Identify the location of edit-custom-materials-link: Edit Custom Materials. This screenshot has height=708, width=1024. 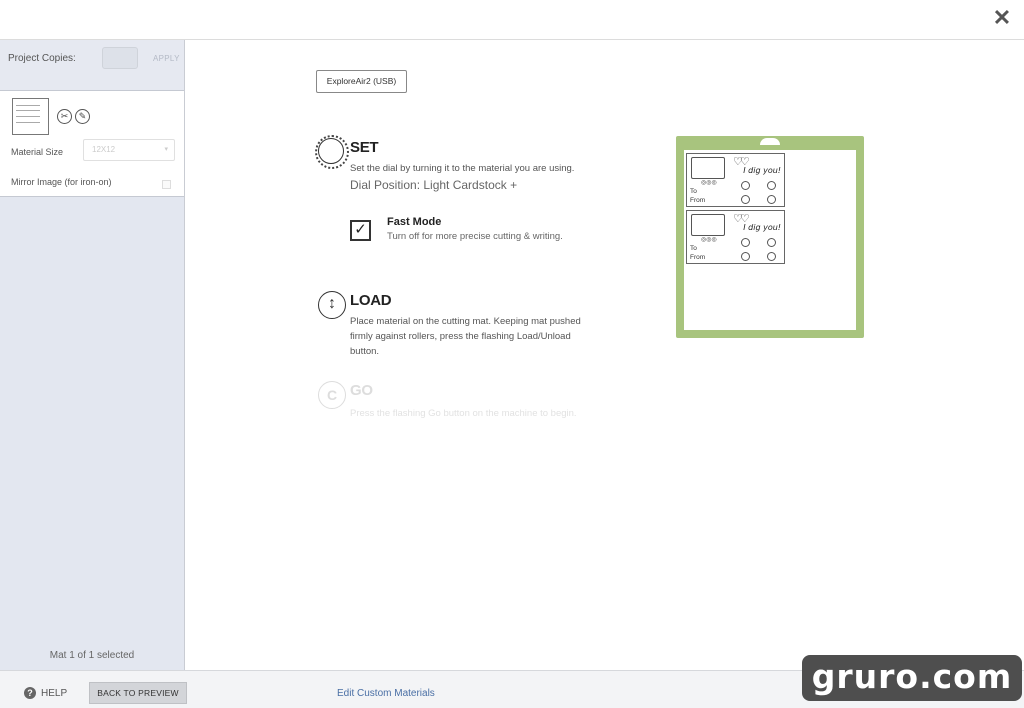
(386, 693).